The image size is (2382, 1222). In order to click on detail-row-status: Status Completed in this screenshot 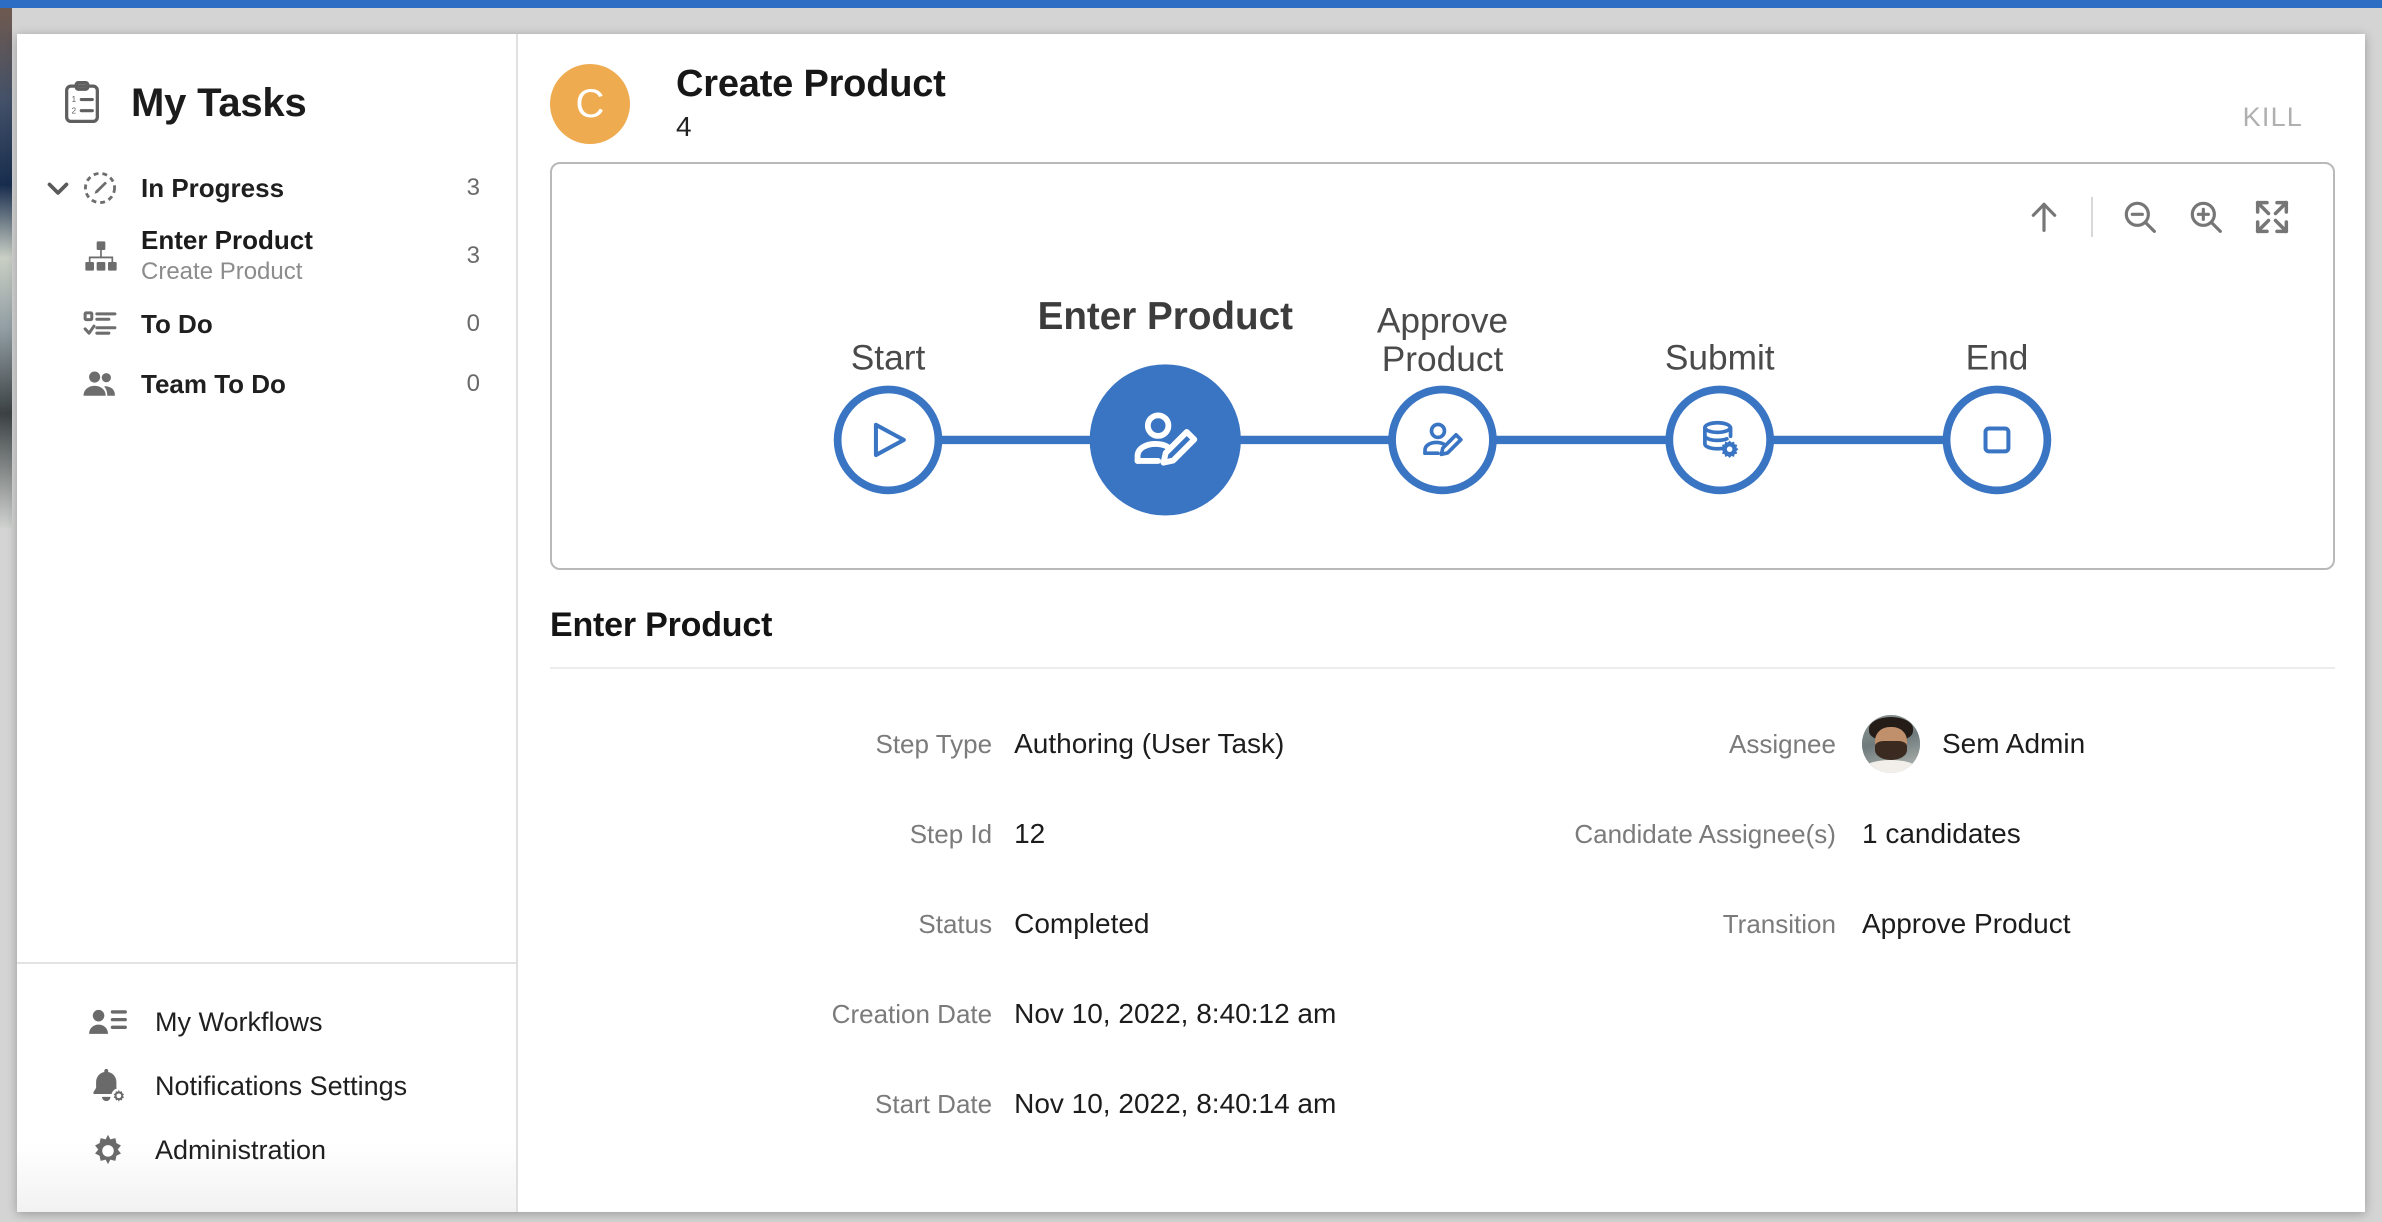, I will do `click(996, 924)`.